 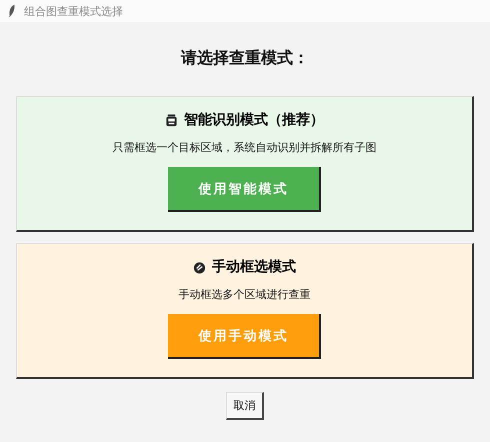 I want to click on feather-icon, so click(x=12, y=11).